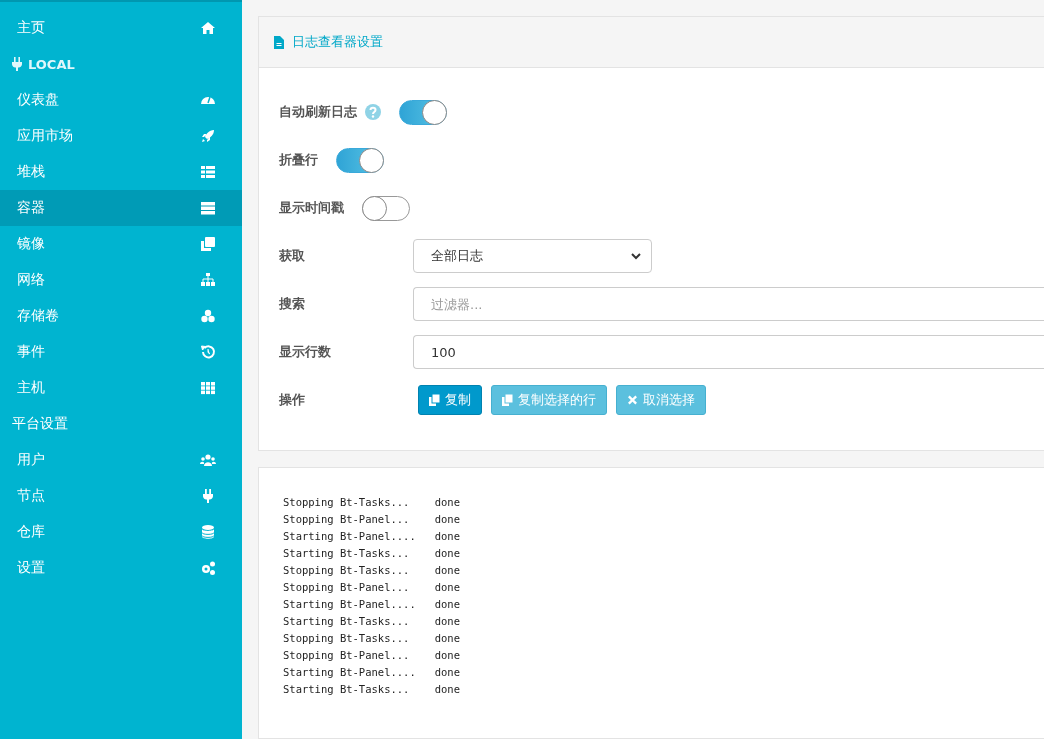 The width and height of the screenshot is (1044, 739). I want to click on gears-icon, so click(208, 568).